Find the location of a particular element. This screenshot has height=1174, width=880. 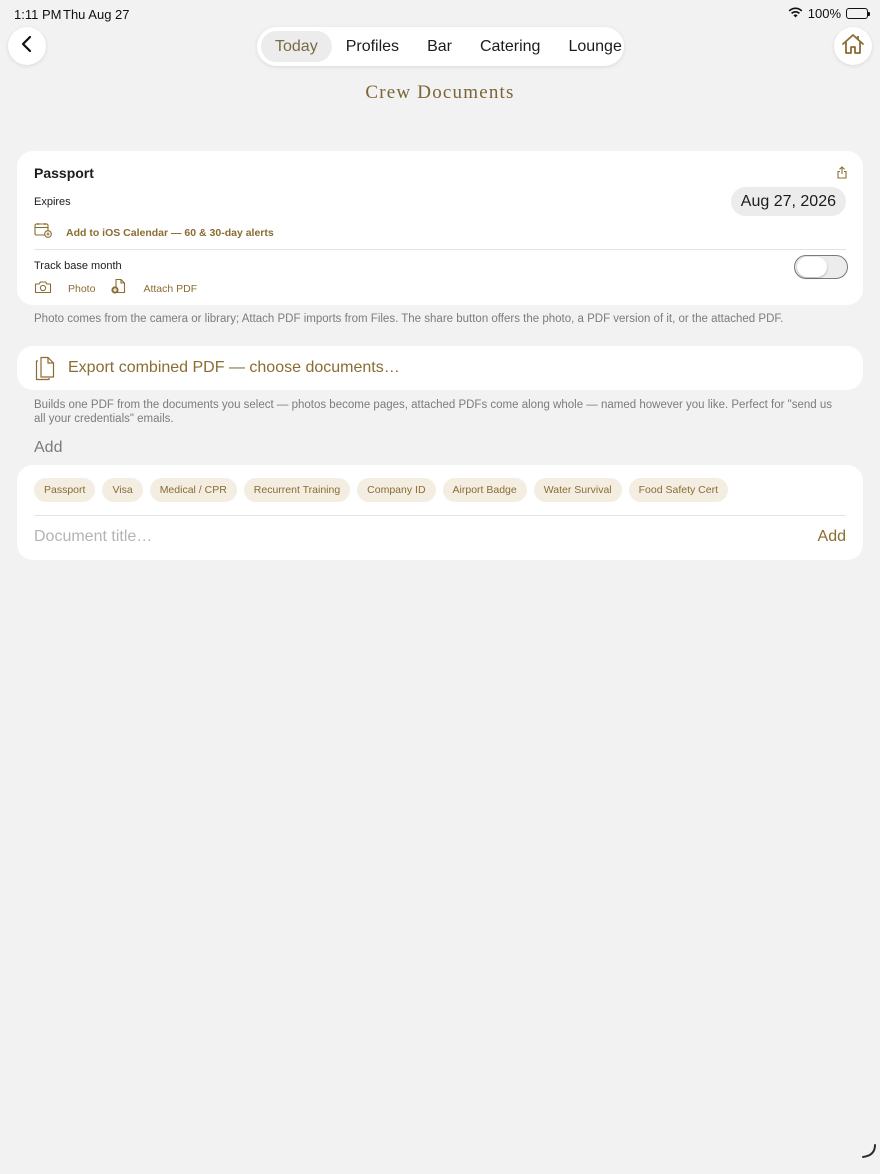

attachment-row: Photo Attach PDF is located at coordinates (115, 289).